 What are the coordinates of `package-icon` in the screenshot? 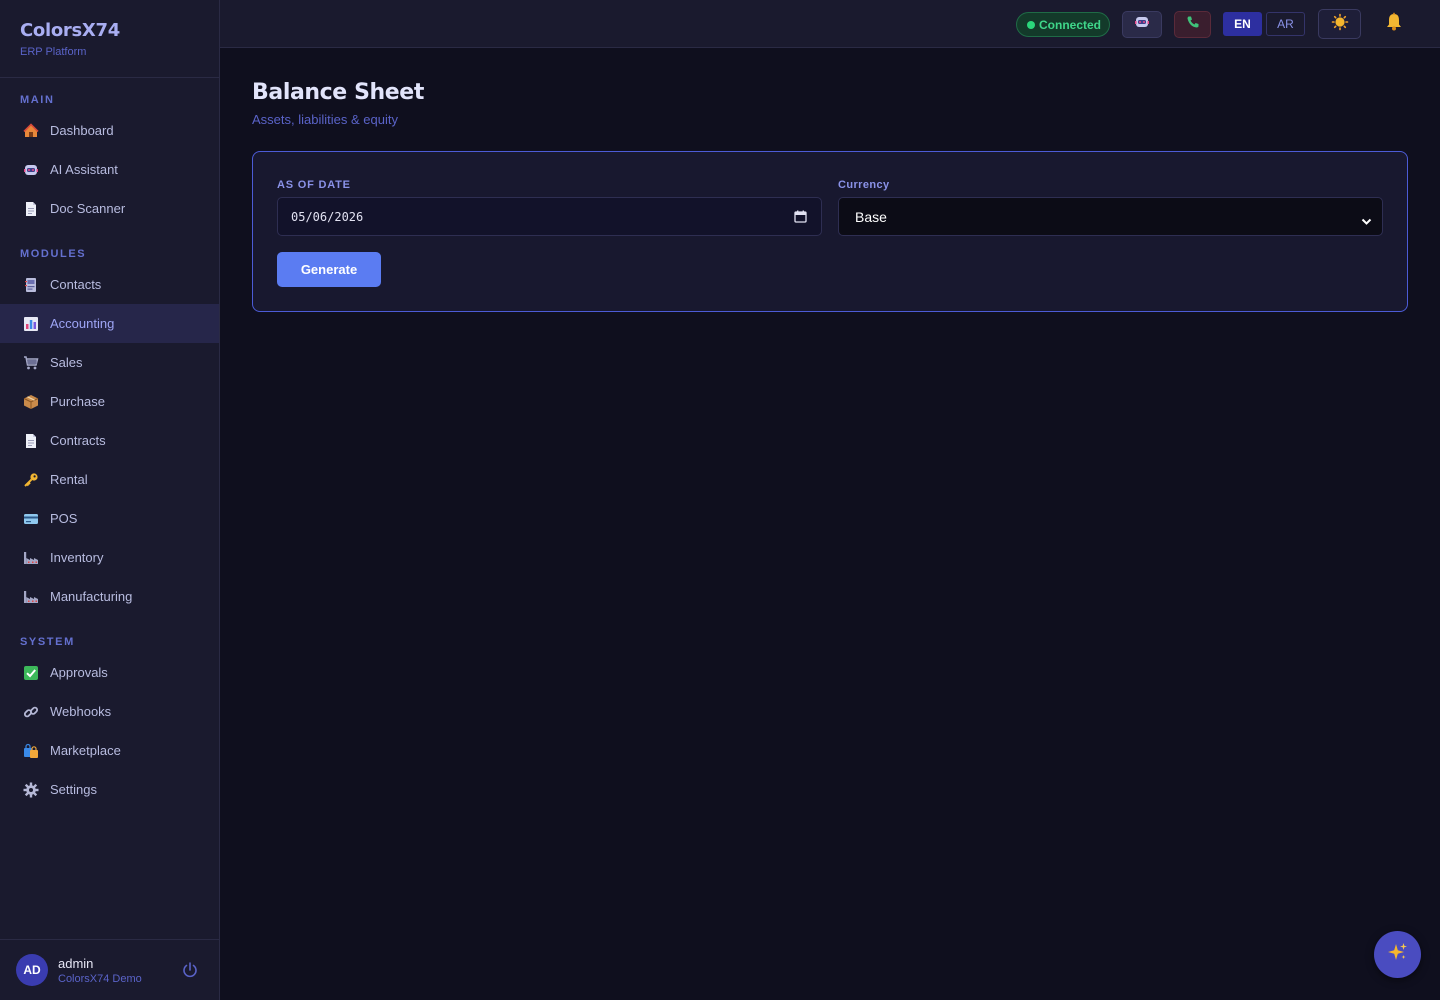 It's located at (30, 401).